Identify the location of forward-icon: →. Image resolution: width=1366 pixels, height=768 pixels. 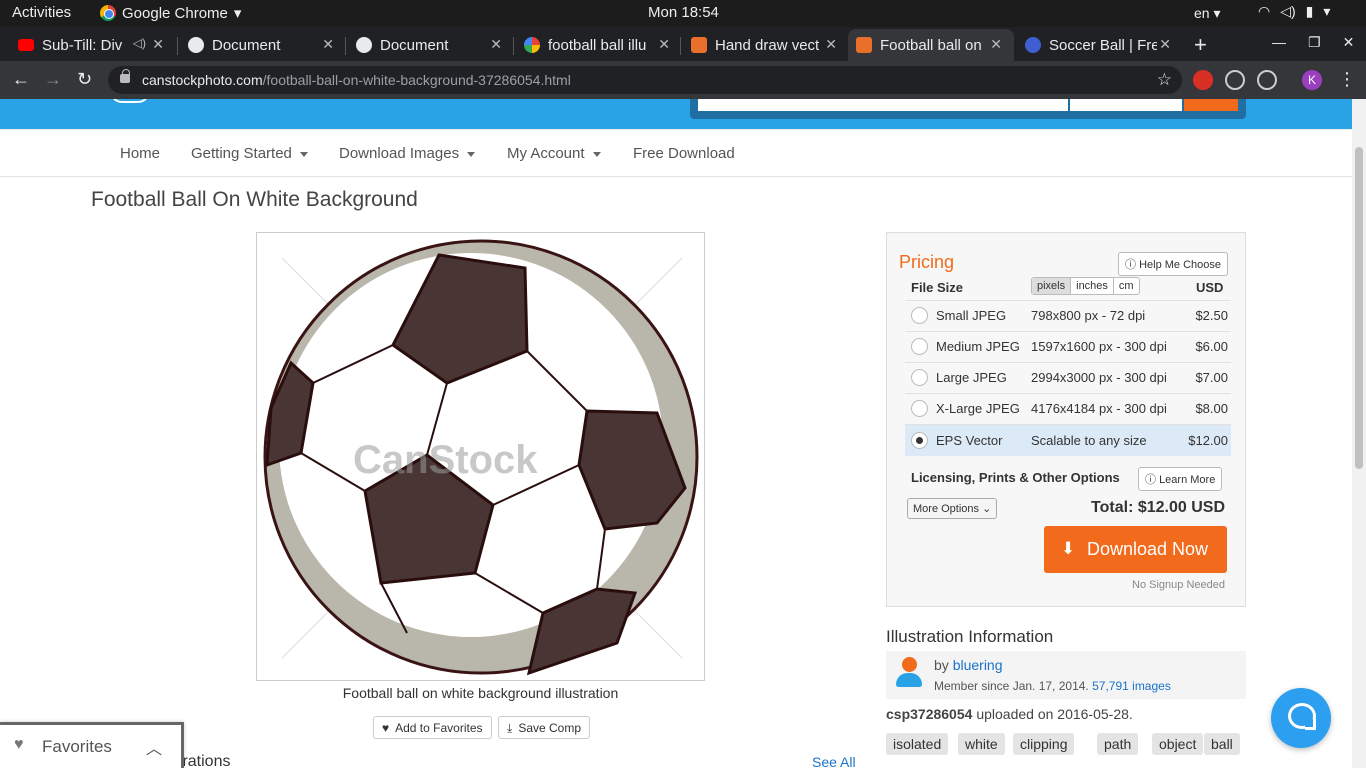
(53, 79).